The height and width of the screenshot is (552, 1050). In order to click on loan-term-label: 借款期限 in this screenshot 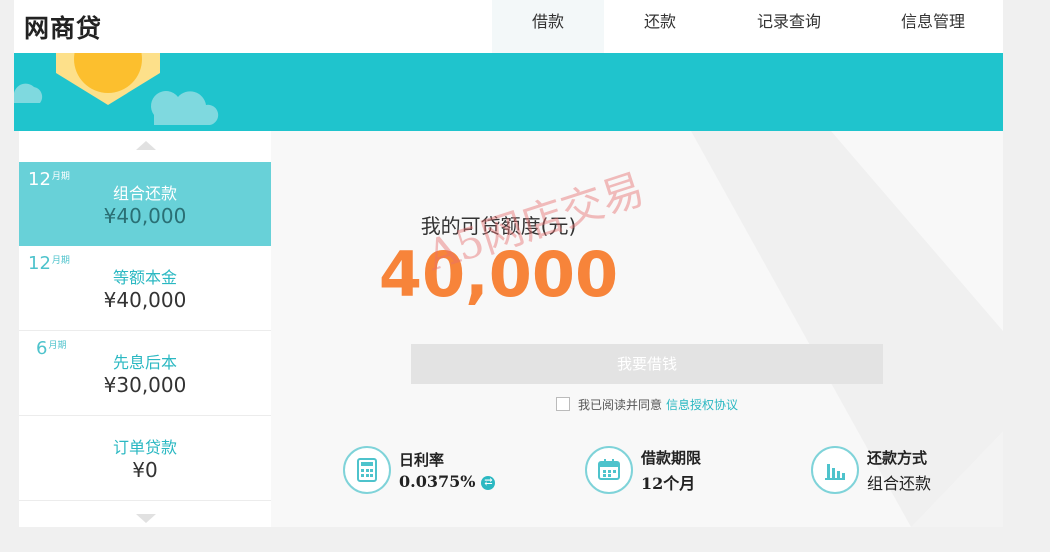, I will do `click(671, 457)`.